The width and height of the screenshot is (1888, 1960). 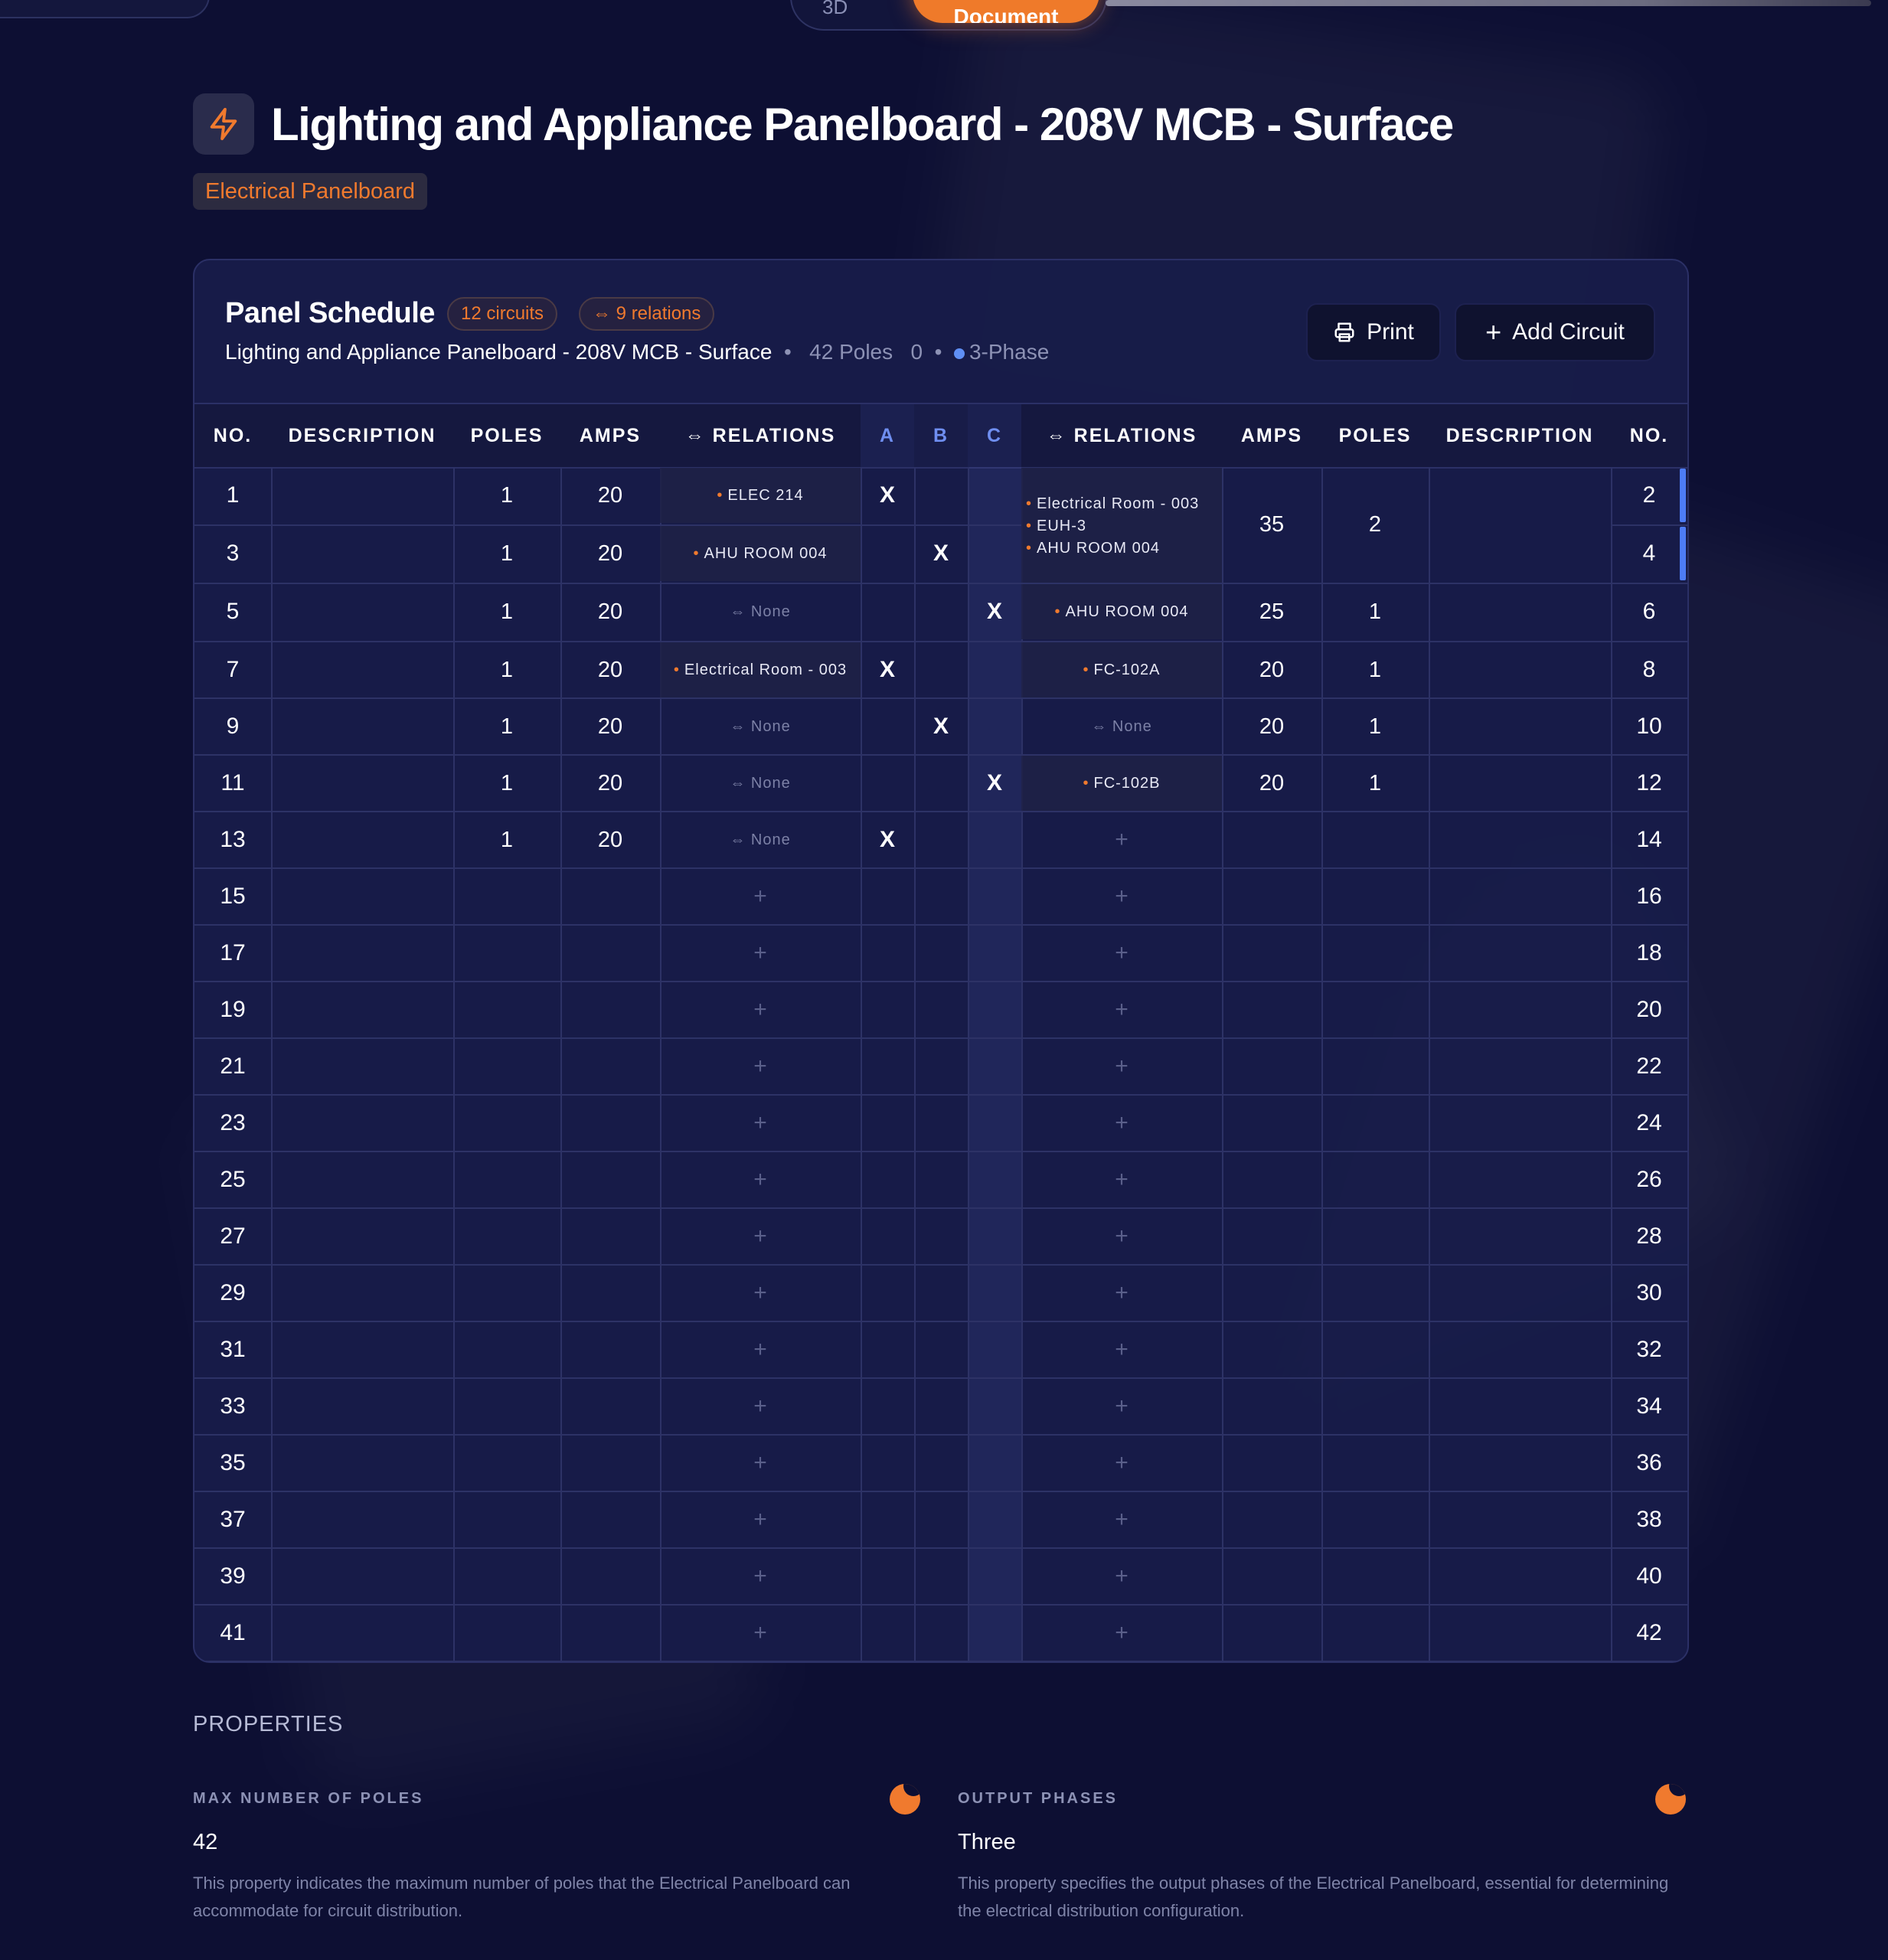 I want to click on relations-chip: ⇔ 9 relations, so click(x=647, y=314).